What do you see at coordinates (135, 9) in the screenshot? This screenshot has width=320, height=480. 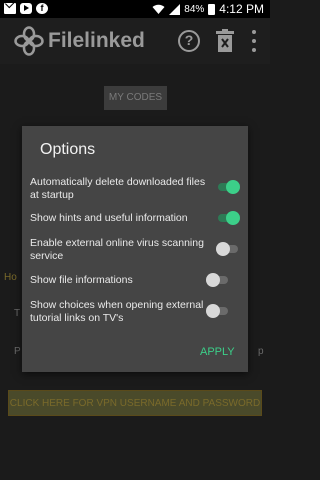 I see `status-bar: f 84% 4:12 PM` at bounding box center [135, 9].